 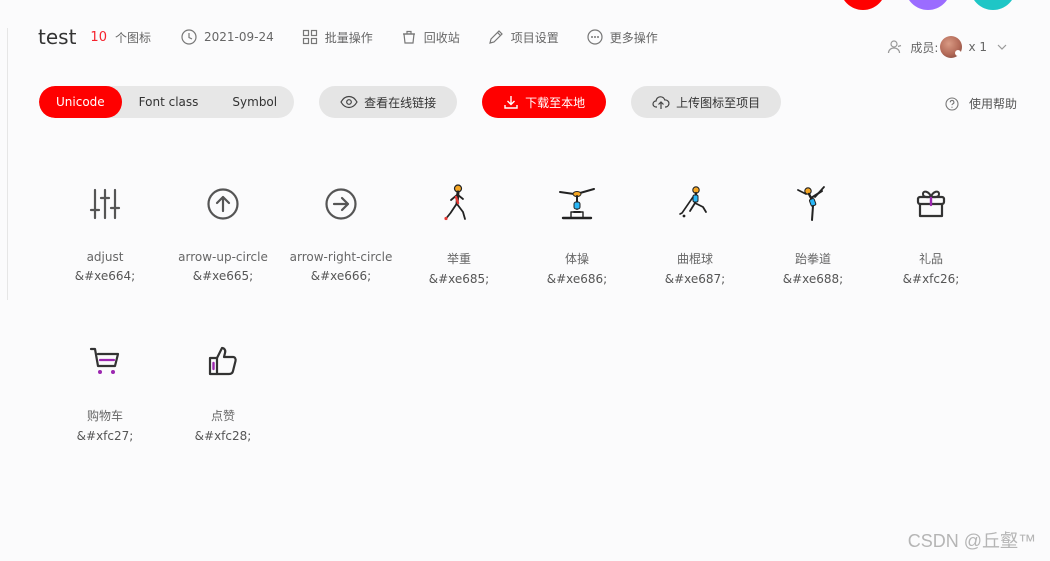 What do you see at coordinates (223, 276) in the screenshot?
I see `icon-code: &#xe665;` at bounding box center [223, 276].